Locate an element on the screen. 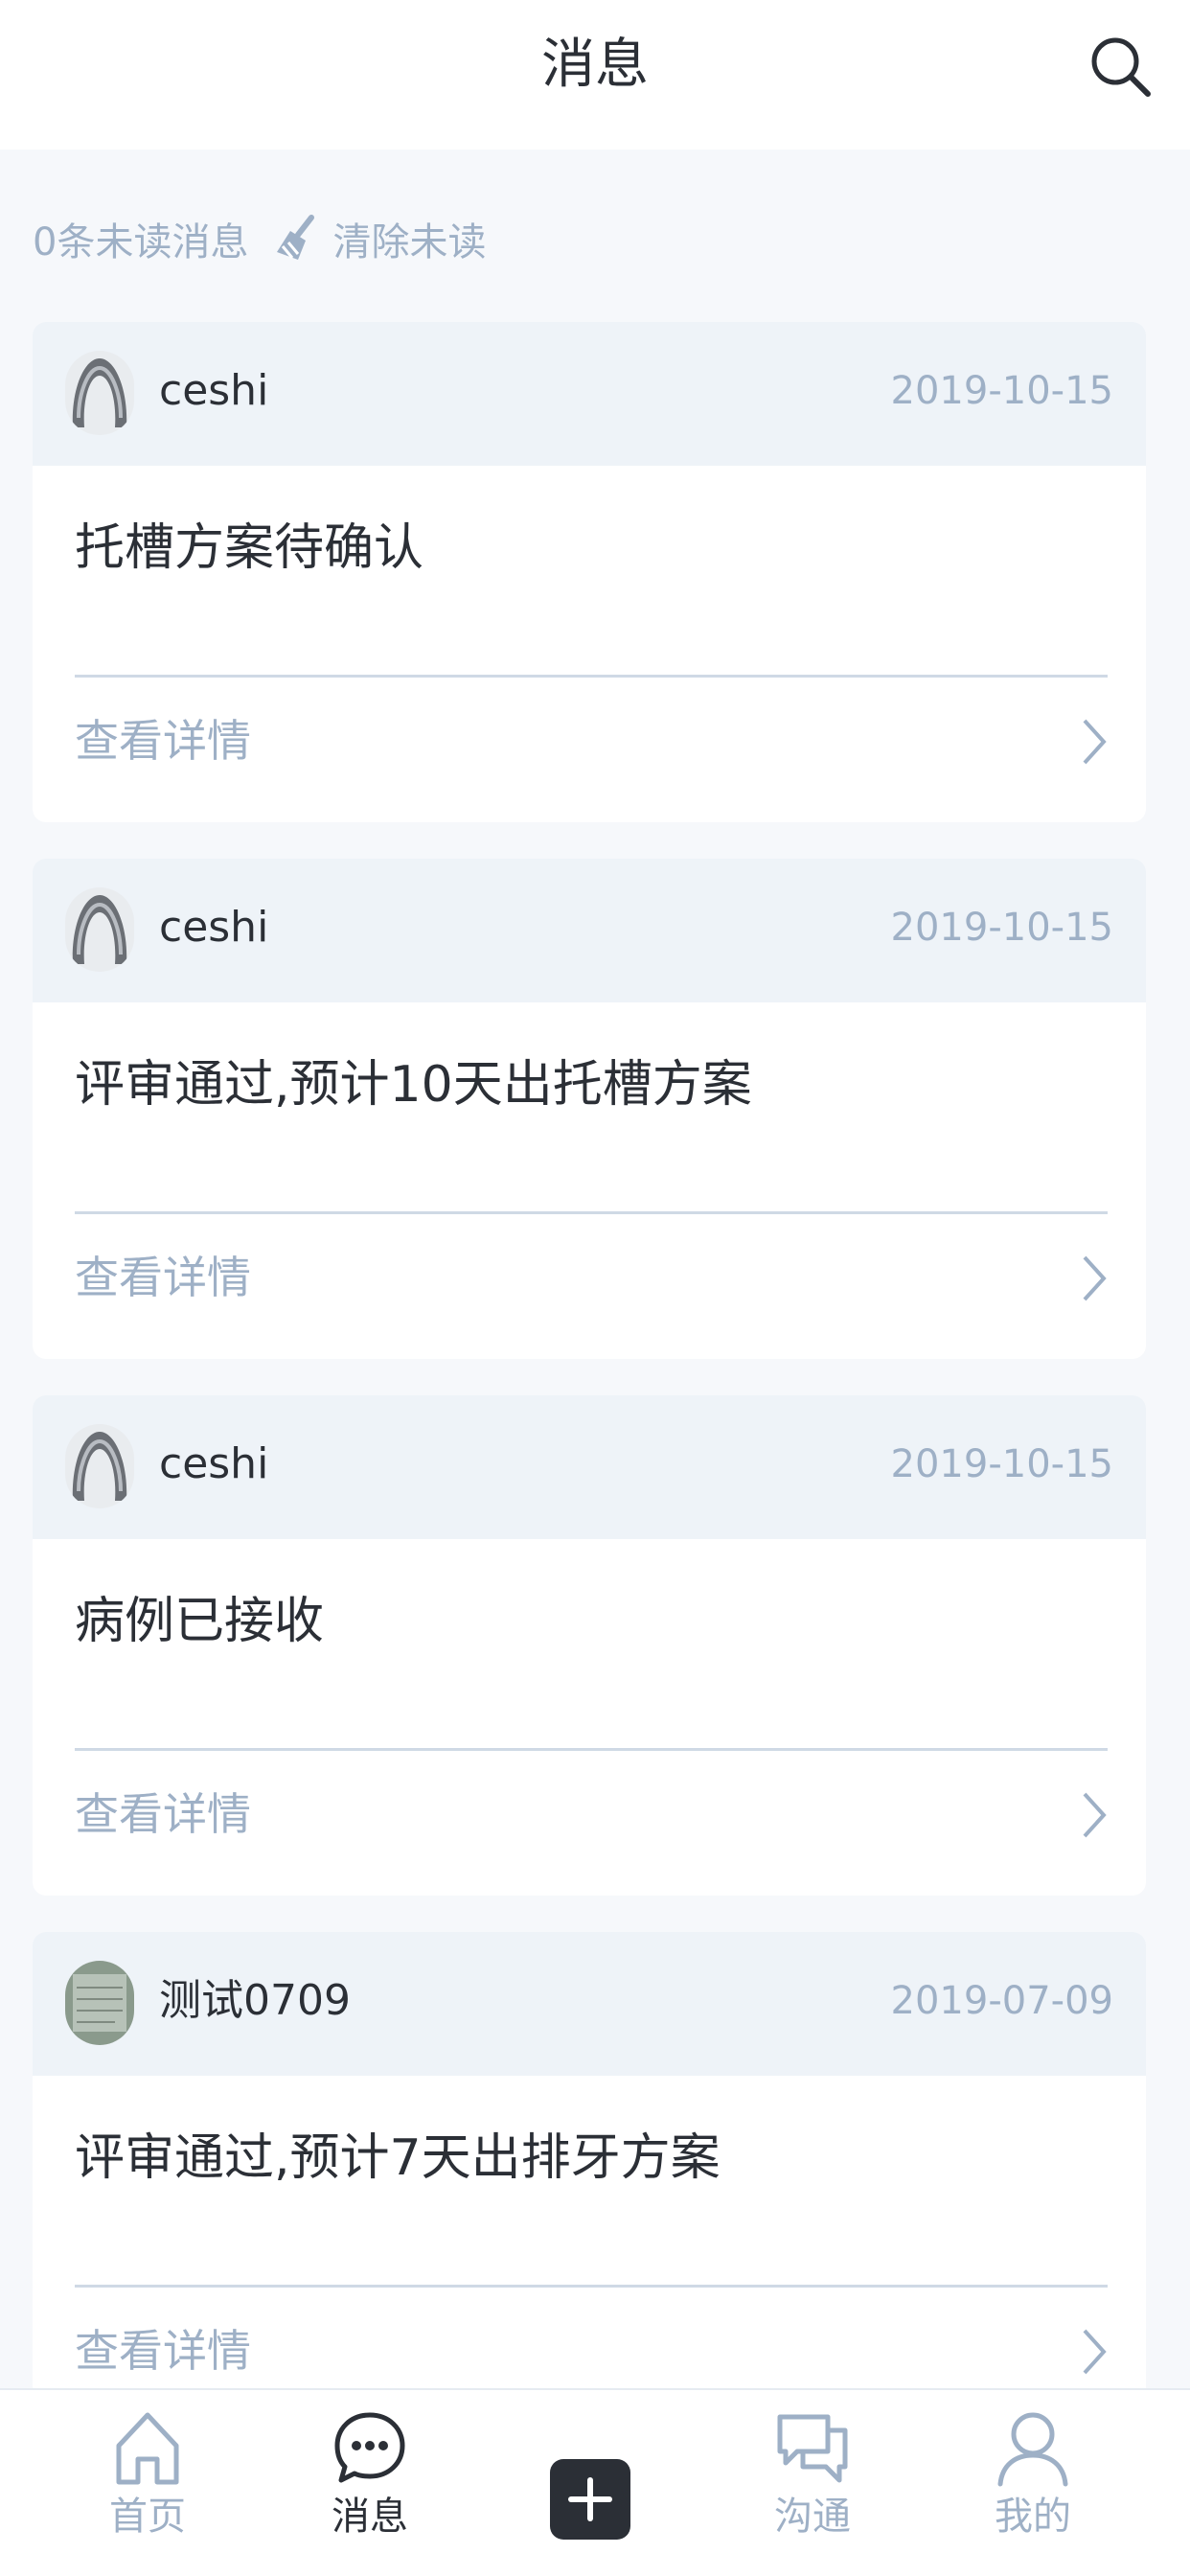 Image resolution: width=1190 pixels, height=2576 pixels. page-title: 消息 is located at coordinates (595, 65).